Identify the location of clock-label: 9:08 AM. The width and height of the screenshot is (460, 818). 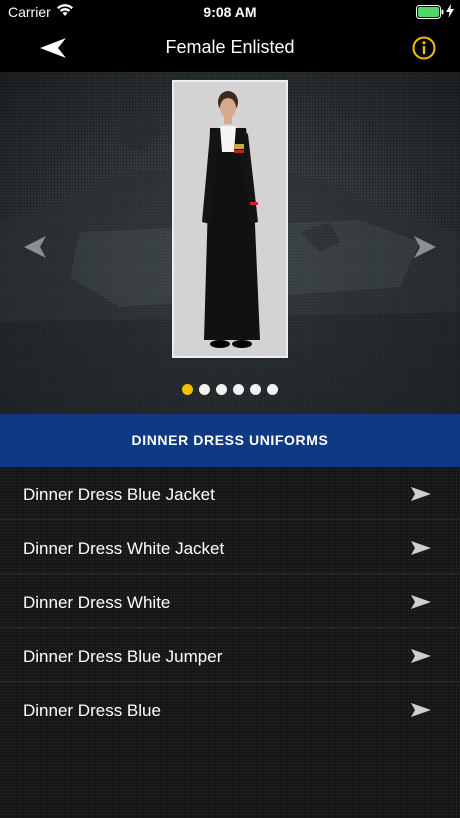
(230, 12).